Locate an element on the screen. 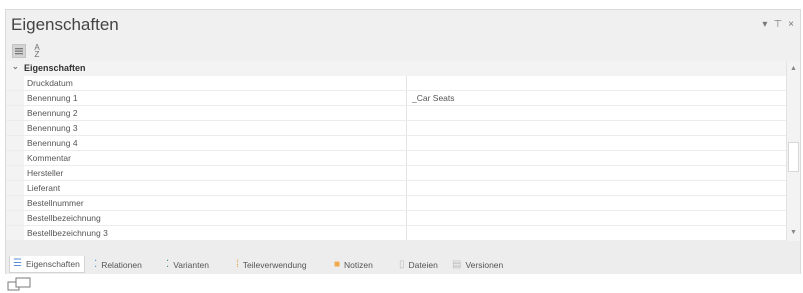  sort-z-glyph: Z is located at coordinates (37, 54).